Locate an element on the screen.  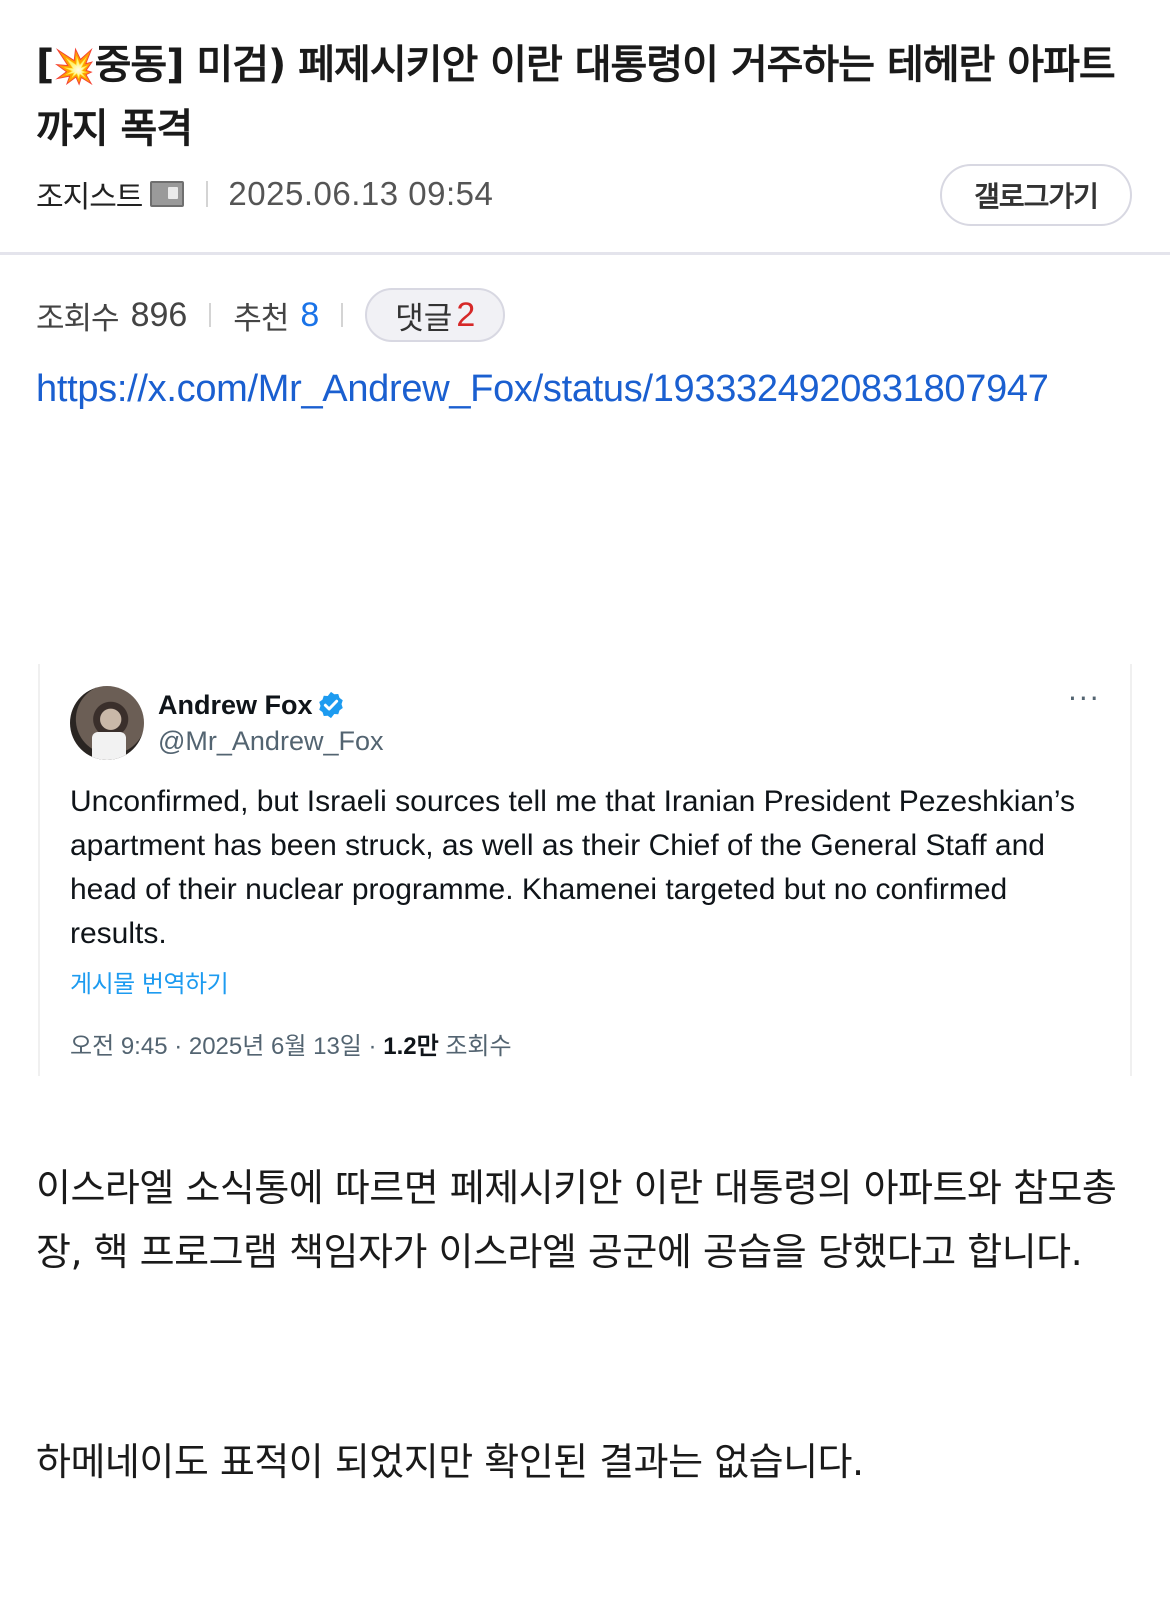
user-level-icon is located at coordinates (167, 194).